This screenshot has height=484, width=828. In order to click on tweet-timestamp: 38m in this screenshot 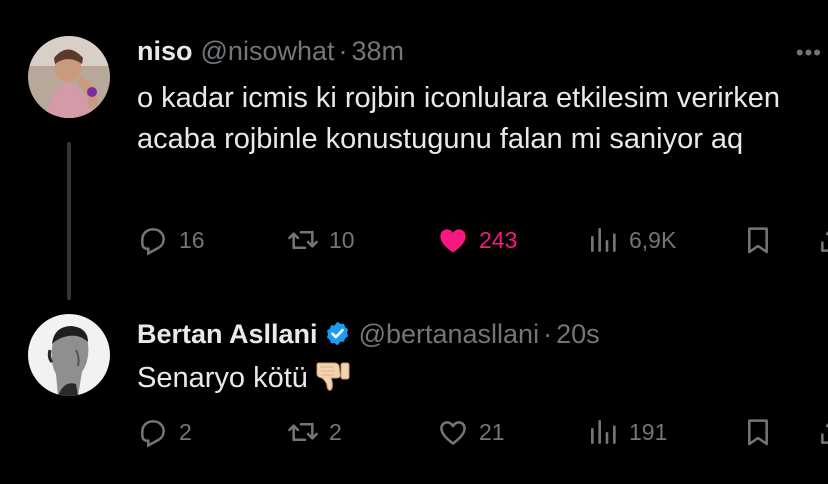, I will do `click(378, 51)`.